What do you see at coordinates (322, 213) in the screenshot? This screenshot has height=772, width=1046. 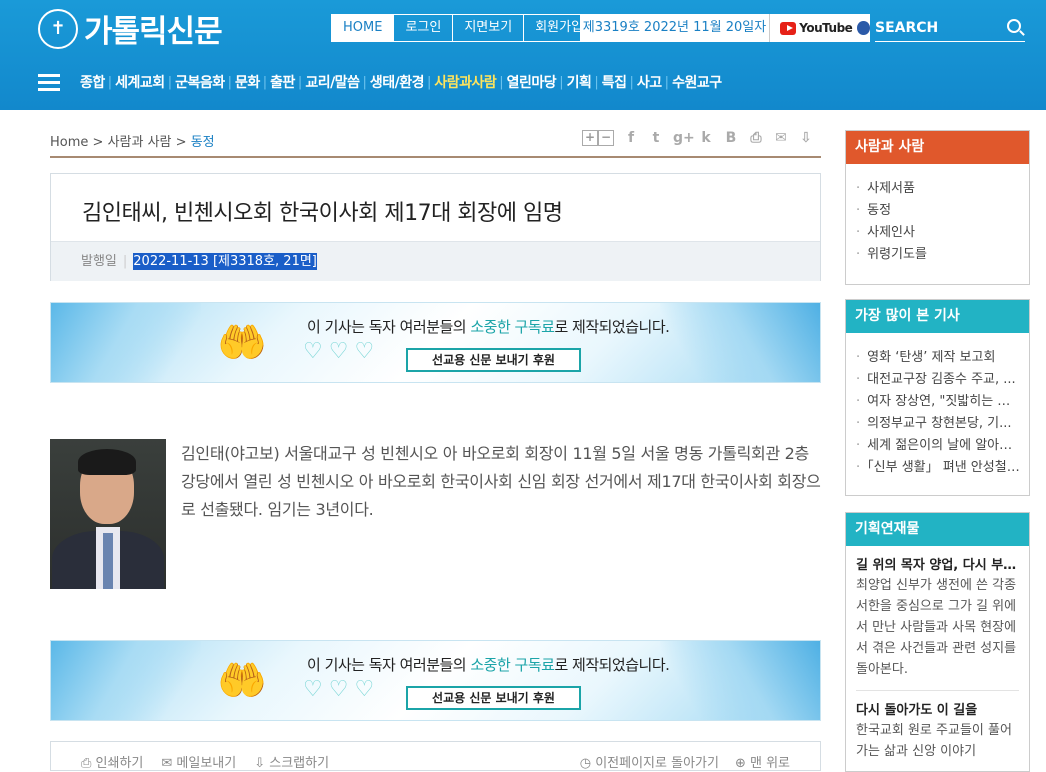 I see `article-title: 김인태씨, 빈첸시오회 한국이사회 제17대 회장에 임명` at bounding box center [322, 213].